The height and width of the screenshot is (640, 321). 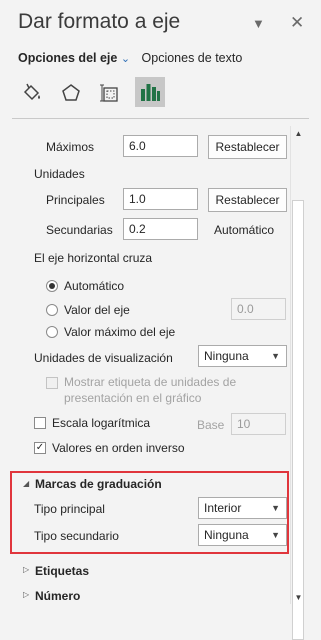 I want to click on axis-options-icon, so click(x=150, y=92).